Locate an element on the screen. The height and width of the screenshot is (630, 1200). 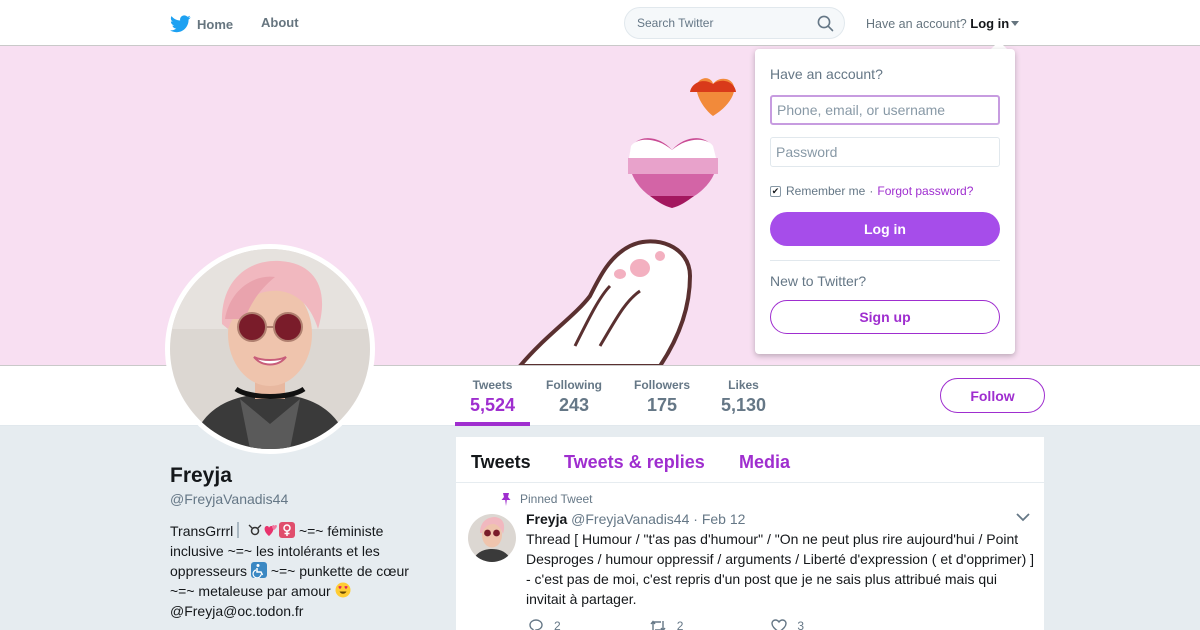
reply-count: 2 is located at coordinates (557, 624).